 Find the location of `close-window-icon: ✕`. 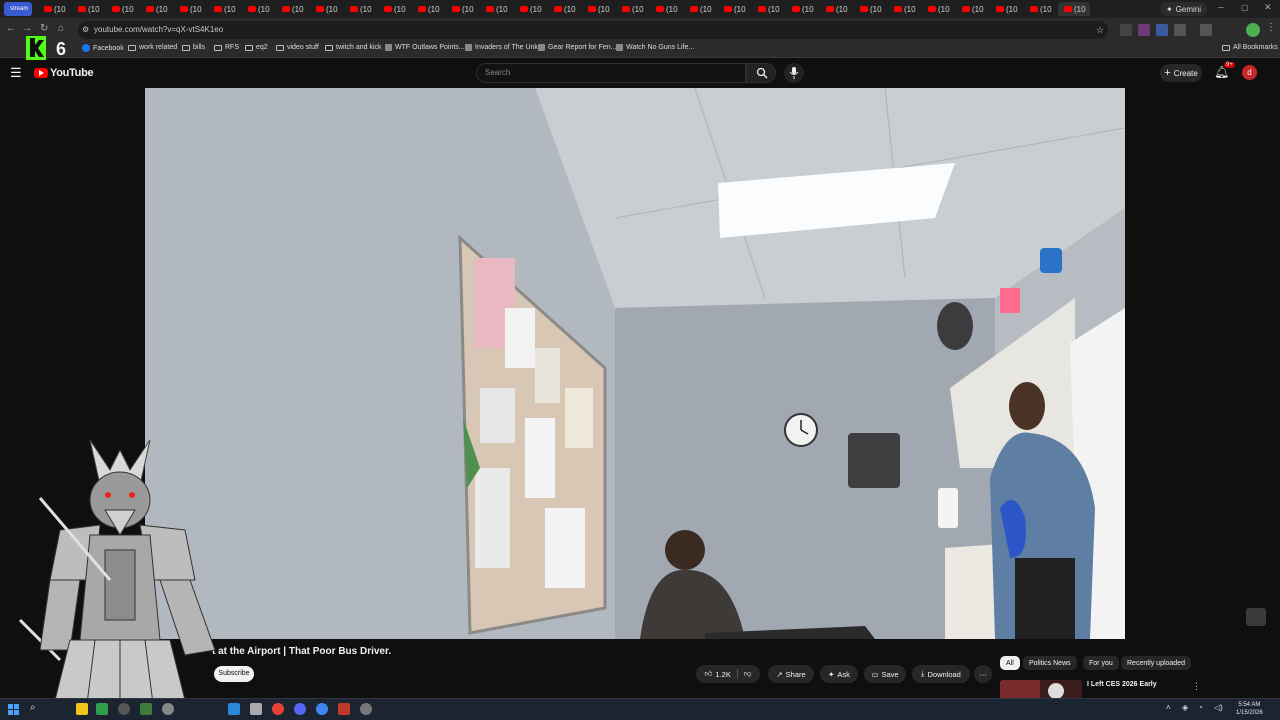

close-window-icon: ✕ is located at coordinates (1268, 7).